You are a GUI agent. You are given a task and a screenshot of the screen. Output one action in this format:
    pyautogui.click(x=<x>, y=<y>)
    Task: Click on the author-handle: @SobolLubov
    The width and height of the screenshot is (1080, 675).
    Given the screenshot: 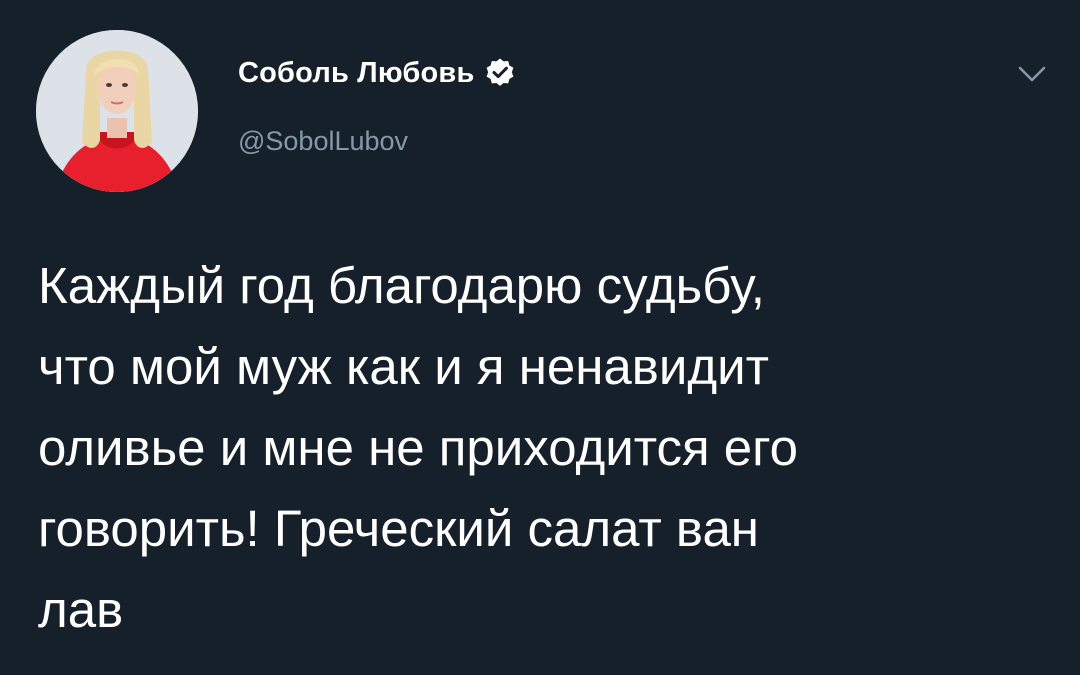 What is the action you would take?
    pyautogui.click(x=323, y=141)
    